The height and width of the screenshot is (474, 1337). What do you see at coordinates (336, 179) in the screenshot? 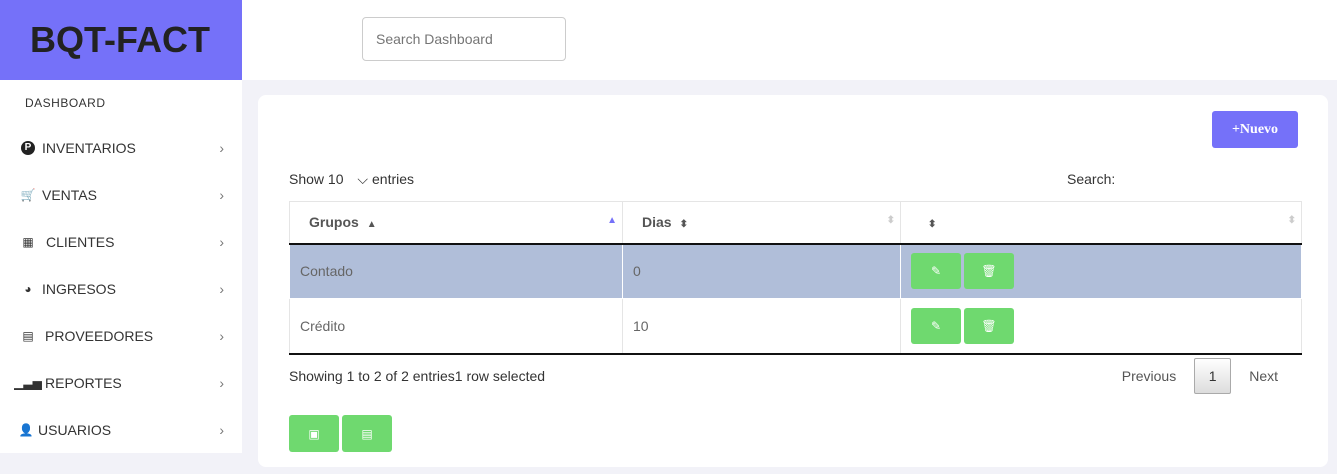
I see `page-size-select: 10` at bounding box center [336, 179].